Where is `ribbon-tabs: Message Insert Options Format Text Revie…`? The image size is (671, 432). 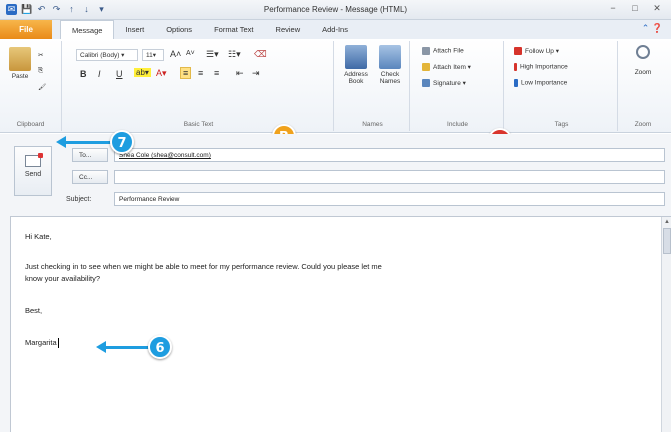 ribbon-tabs: Message Insert Options Format Text Revie… is located at coordinates (209, 29).